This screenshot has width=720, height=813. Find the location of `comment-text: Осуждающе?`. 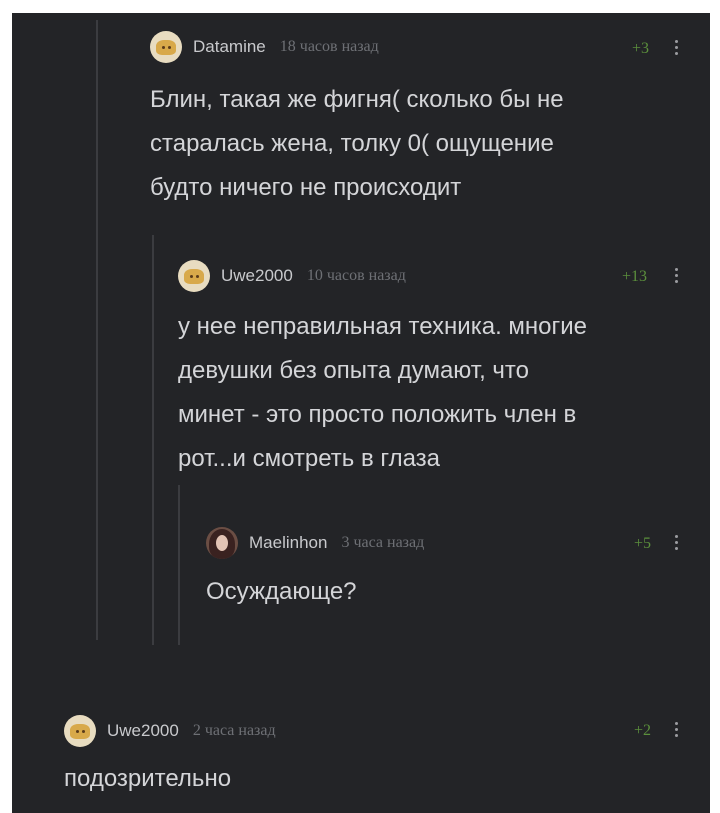

comment-text: Осуждающе? is located at coordinates (281, 591).